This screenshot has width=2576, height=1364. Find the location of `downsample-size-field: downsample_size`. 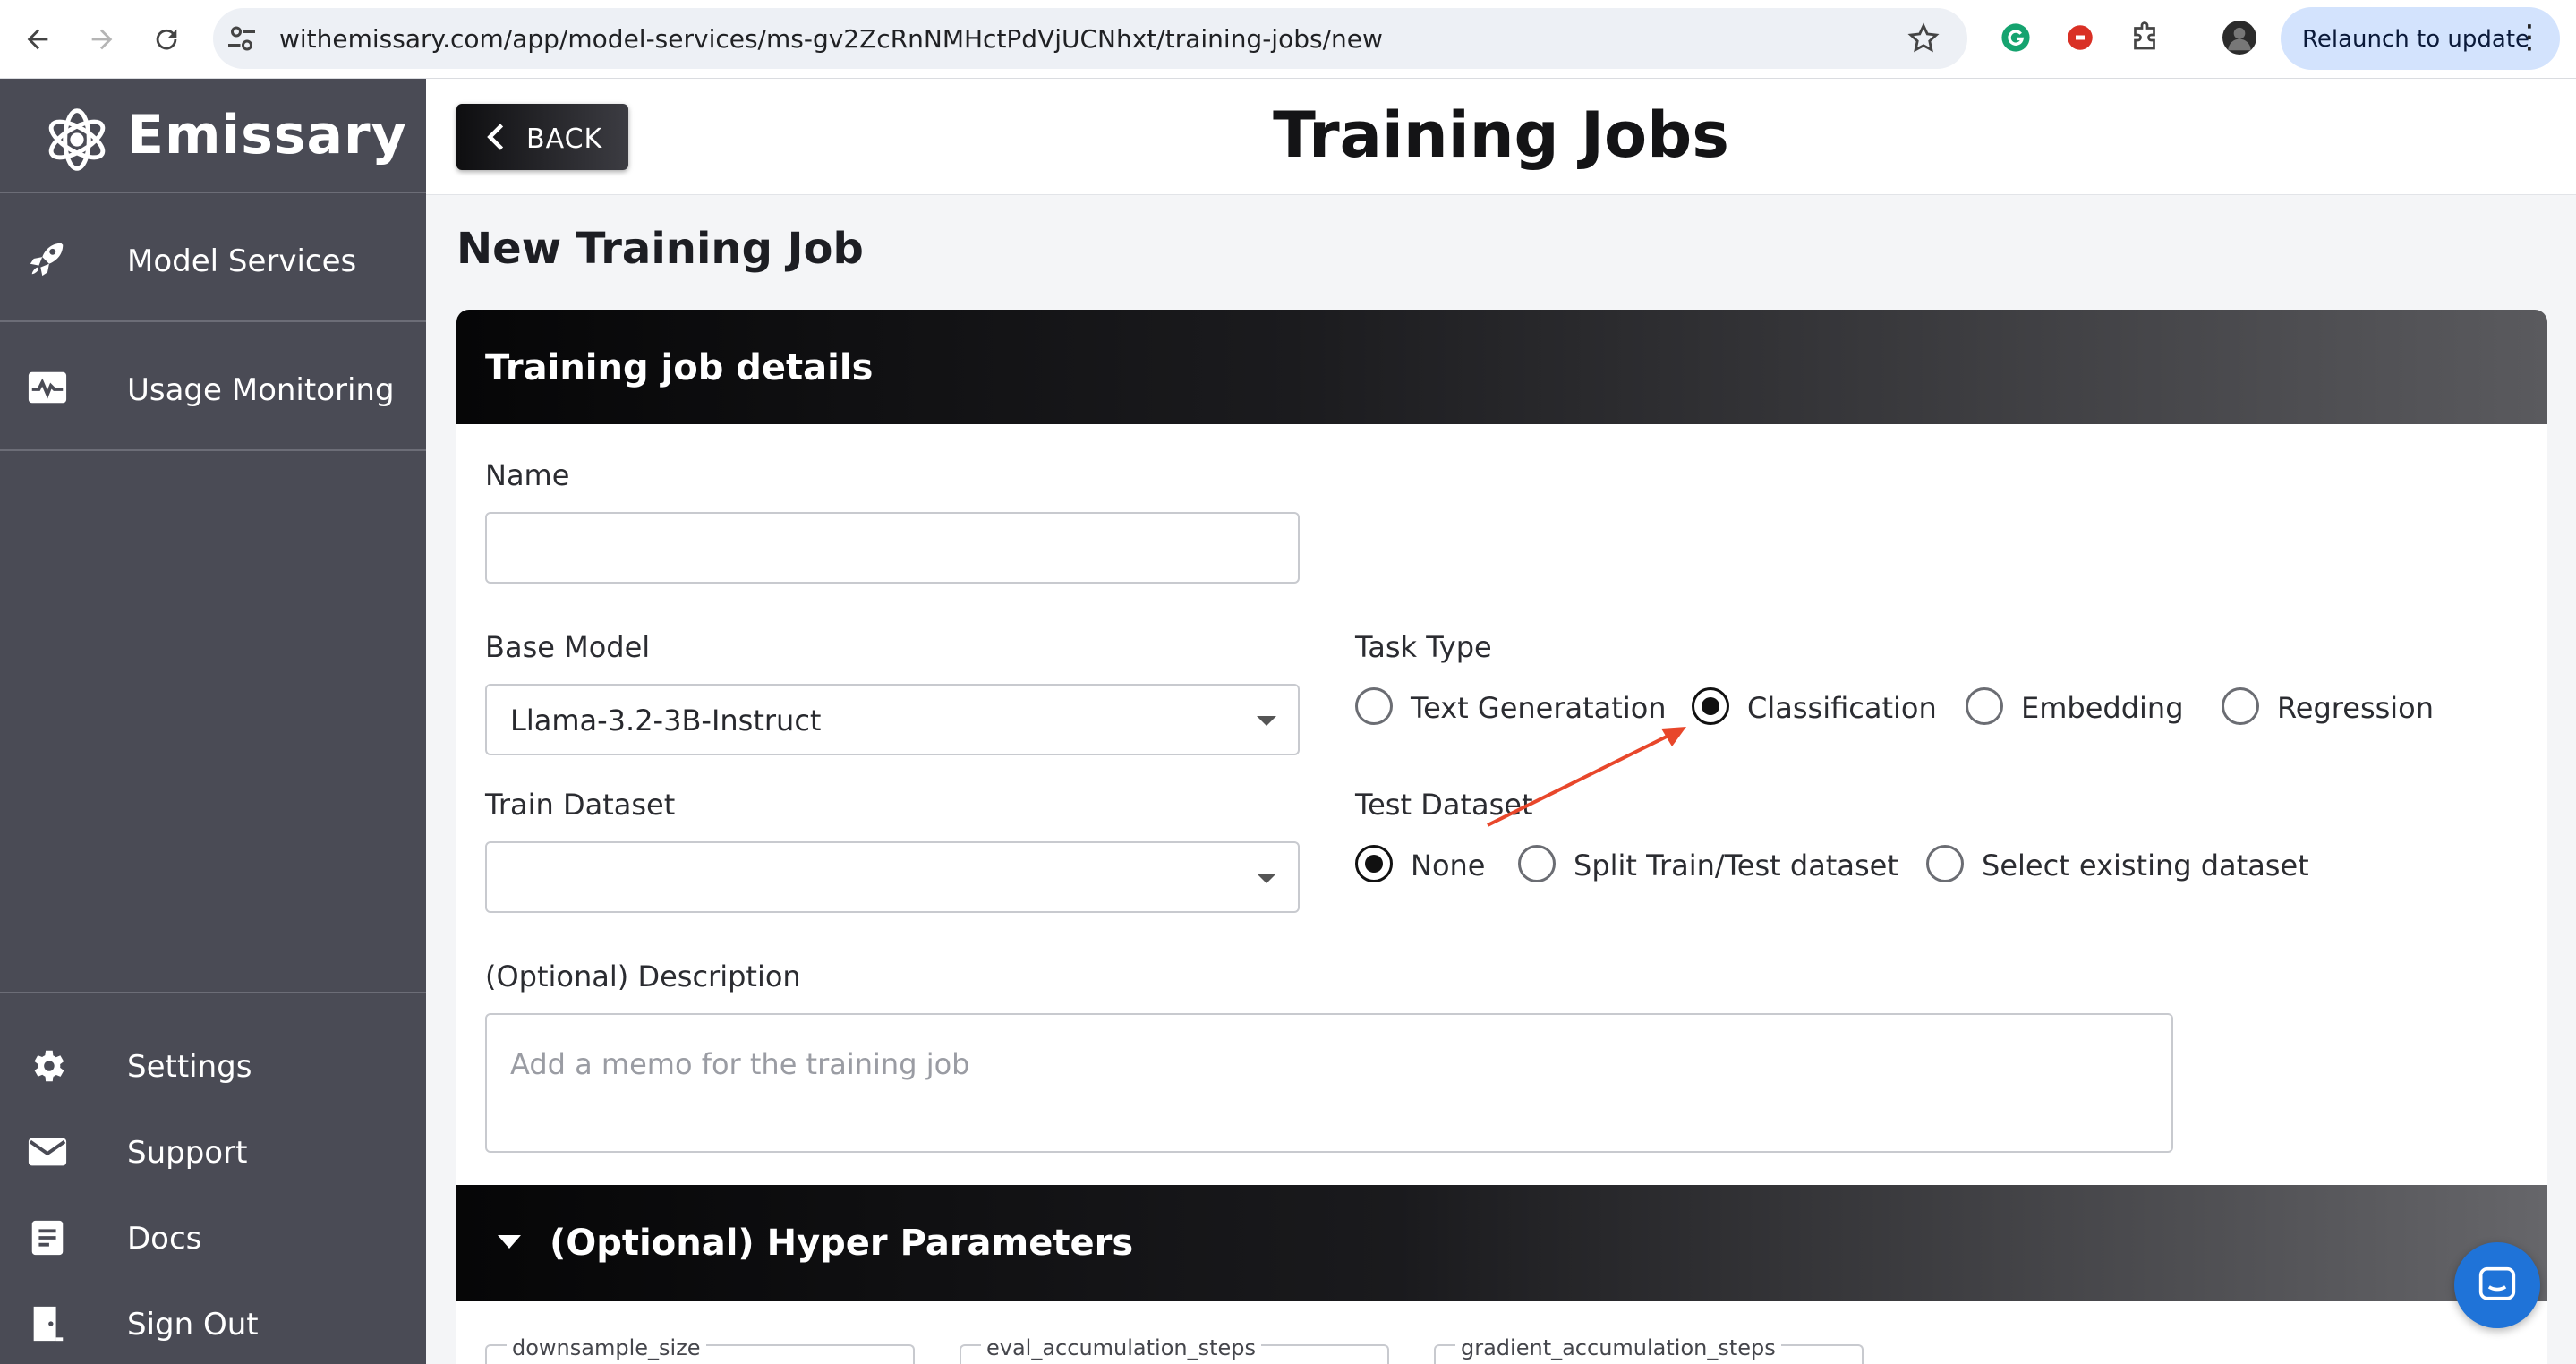

downsample-size-field: downsample_size is located at coordinates (700, 1349).